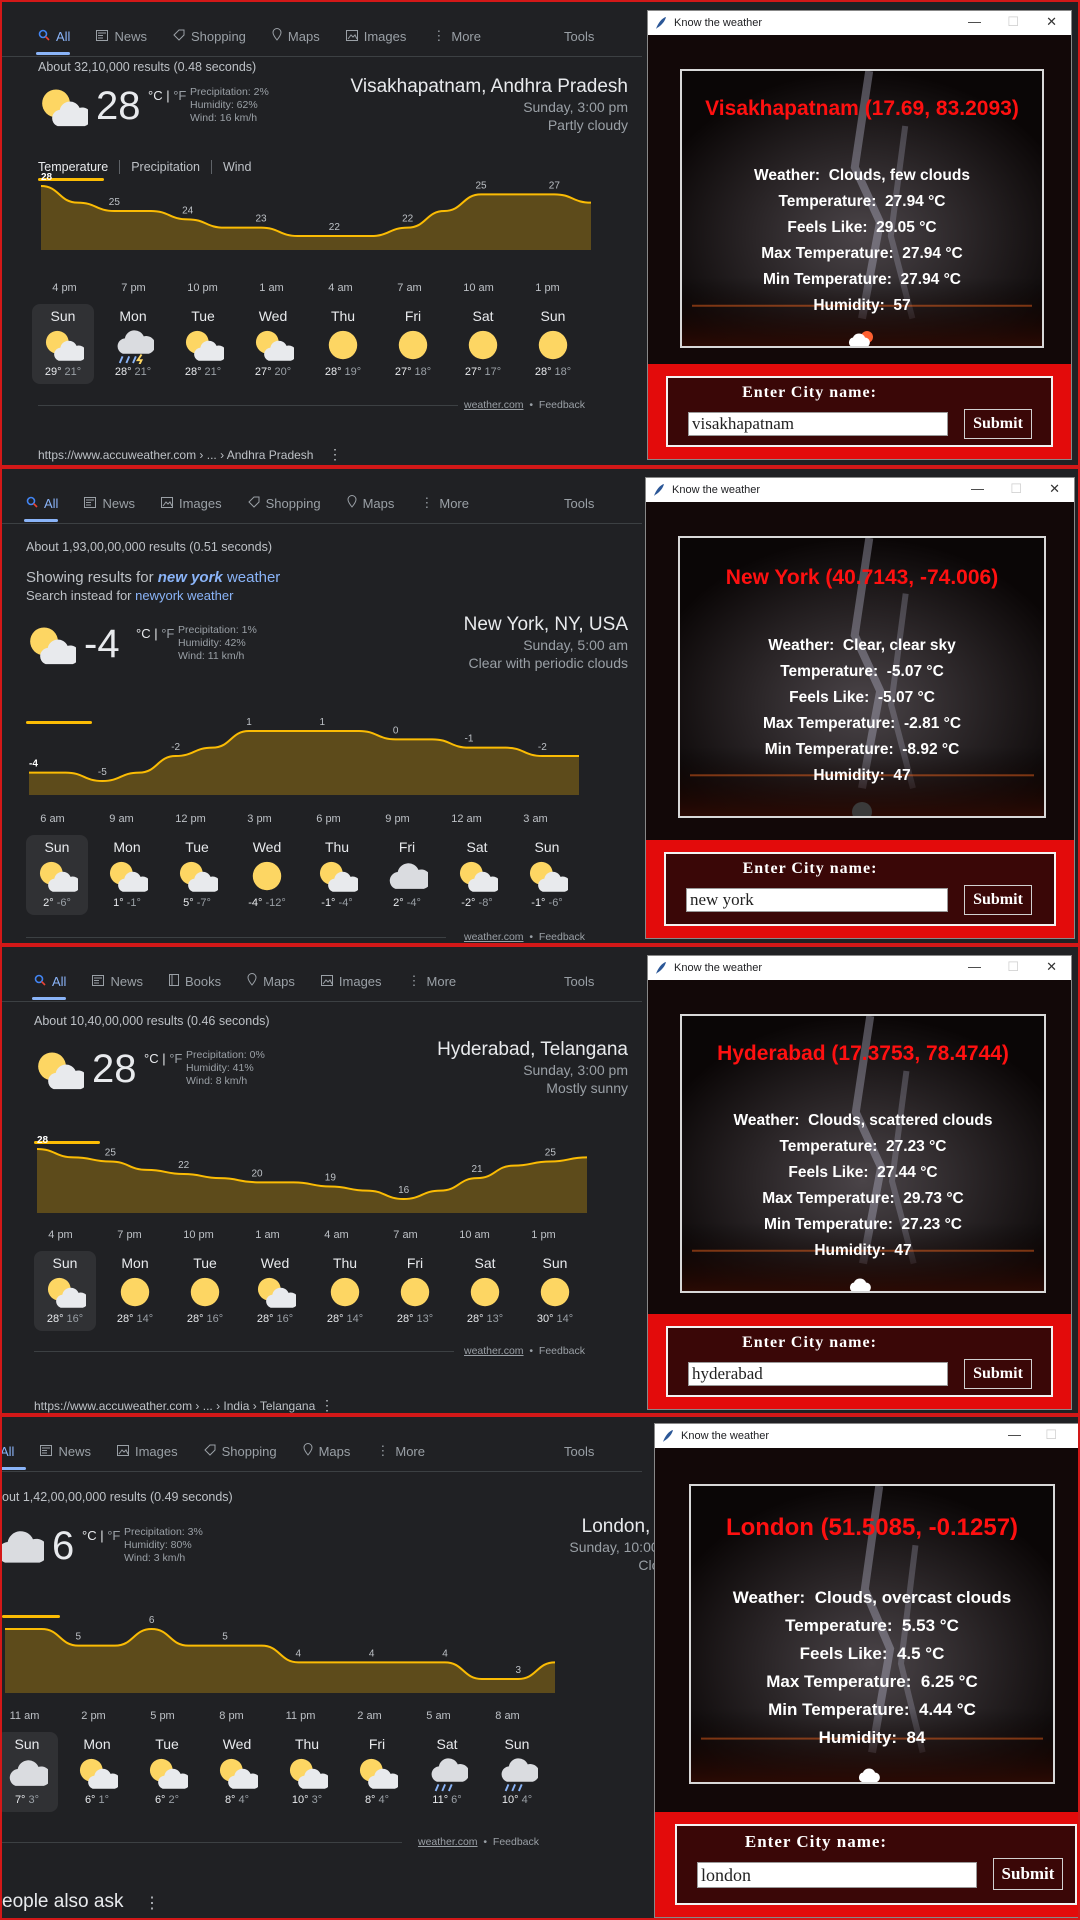  Describe the element at coordinates (818, 1374) in the screenshot. I see `city-input: hyderabad` at that location.